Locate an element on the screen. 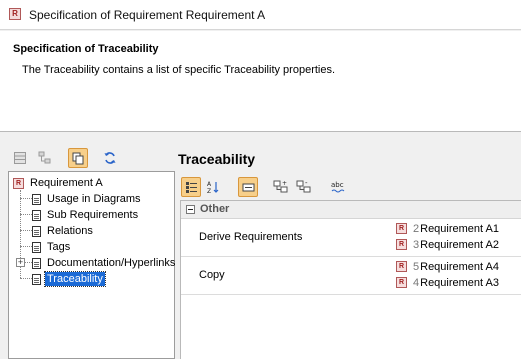 The image size is (521, 359). spelling-check-icon: abc is located at coordinates (338, 187).